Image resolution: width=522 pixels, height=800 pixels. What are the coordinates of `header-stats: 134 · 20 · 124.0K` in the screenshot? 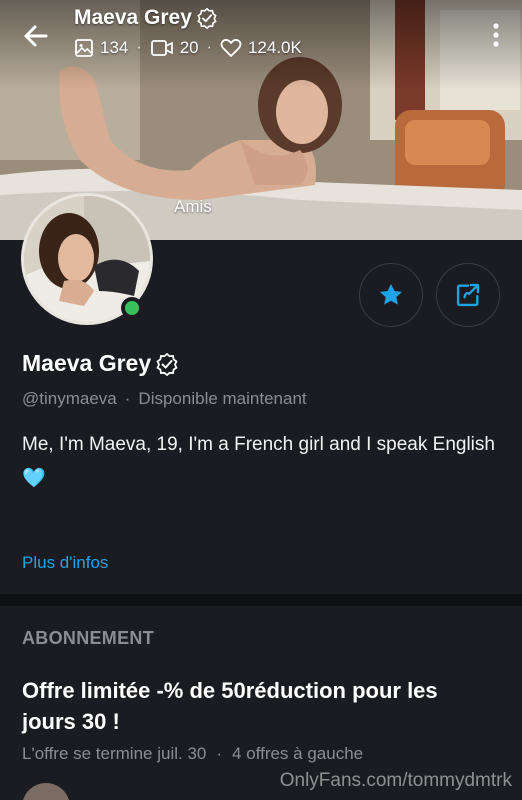 It's located at (188, 48).